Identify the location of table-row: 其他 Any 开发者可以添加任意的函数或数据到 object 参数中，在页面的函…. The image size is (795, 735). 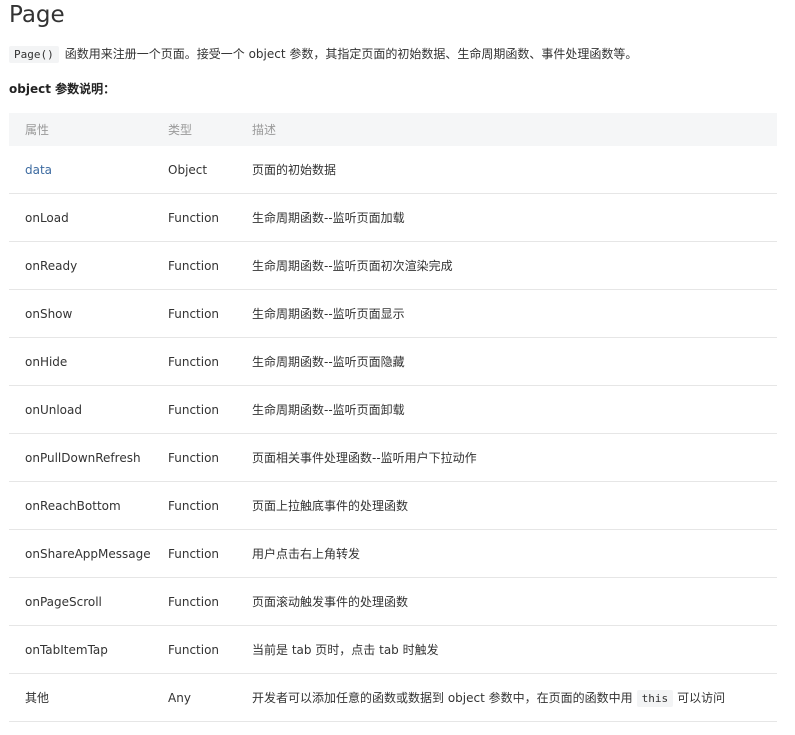
(393, 698).